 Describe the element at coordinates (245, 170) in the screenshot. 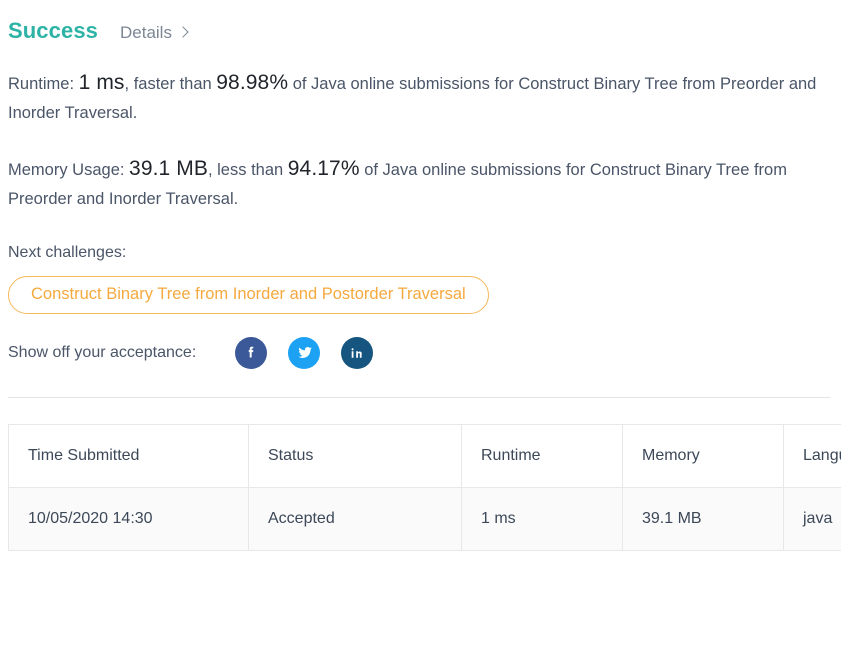

I see `memory-middle: , less than` at that location.